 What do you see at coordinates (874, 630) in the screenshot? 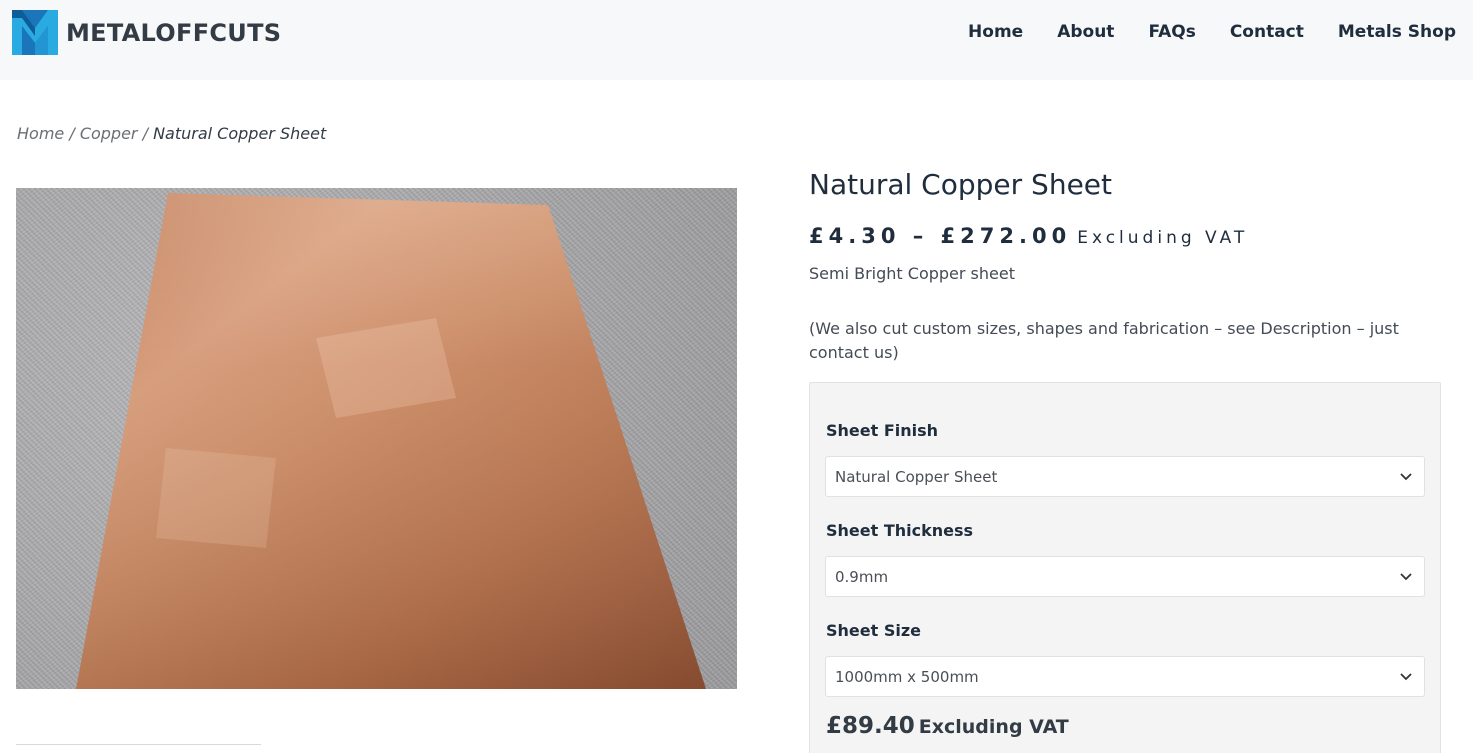
I see `sheet-size-label: Sheet Size` at bounding box center [874, 630].